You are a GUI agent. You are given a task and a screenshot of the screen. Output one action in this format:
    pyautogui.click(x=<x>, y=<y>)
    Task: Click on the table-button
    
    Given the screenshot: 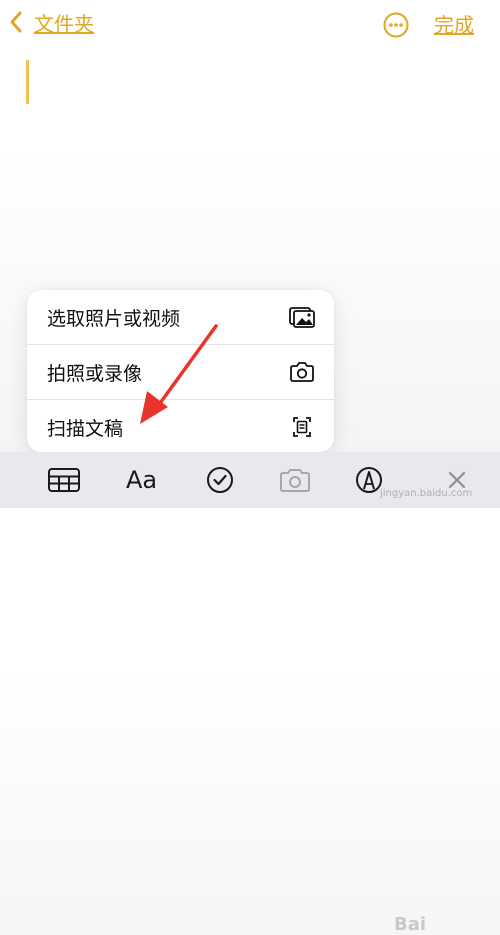 What is the action you would take?
    pyautogui.click(x=64, y=480)
    